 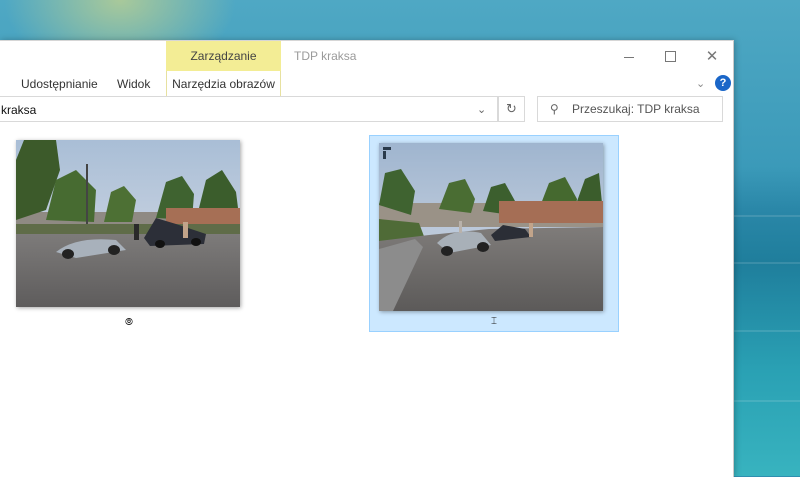 I want to click on maximize-icon, so click(x=670, y=56).